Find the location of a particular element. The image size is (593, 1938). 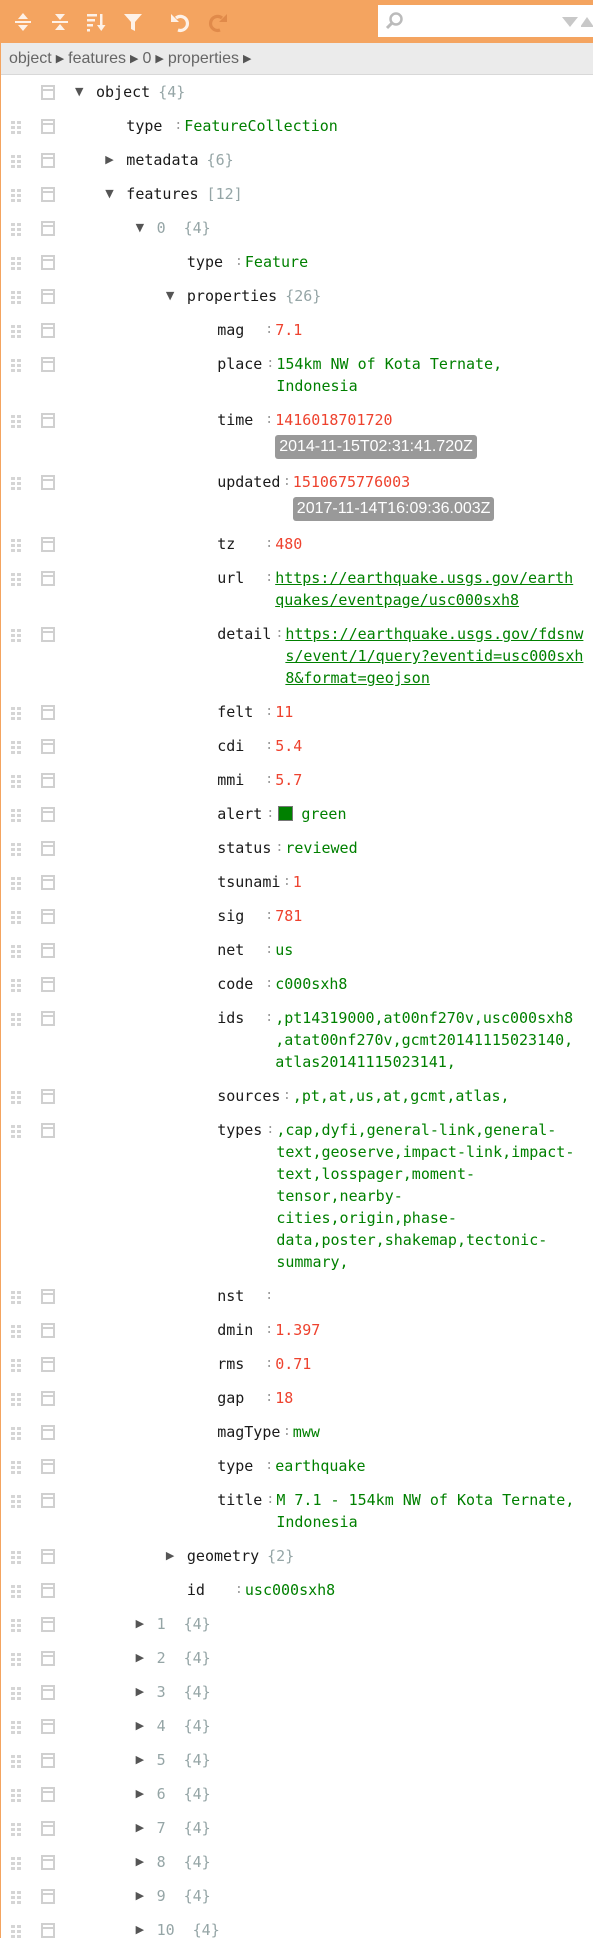

field-value: green is located at coordinates (323, 814).